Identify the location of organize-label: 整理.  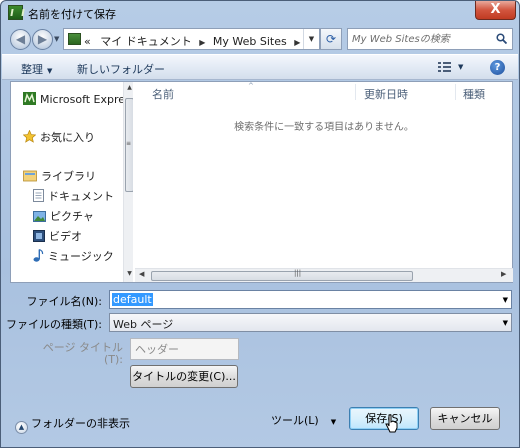
(32, 69).